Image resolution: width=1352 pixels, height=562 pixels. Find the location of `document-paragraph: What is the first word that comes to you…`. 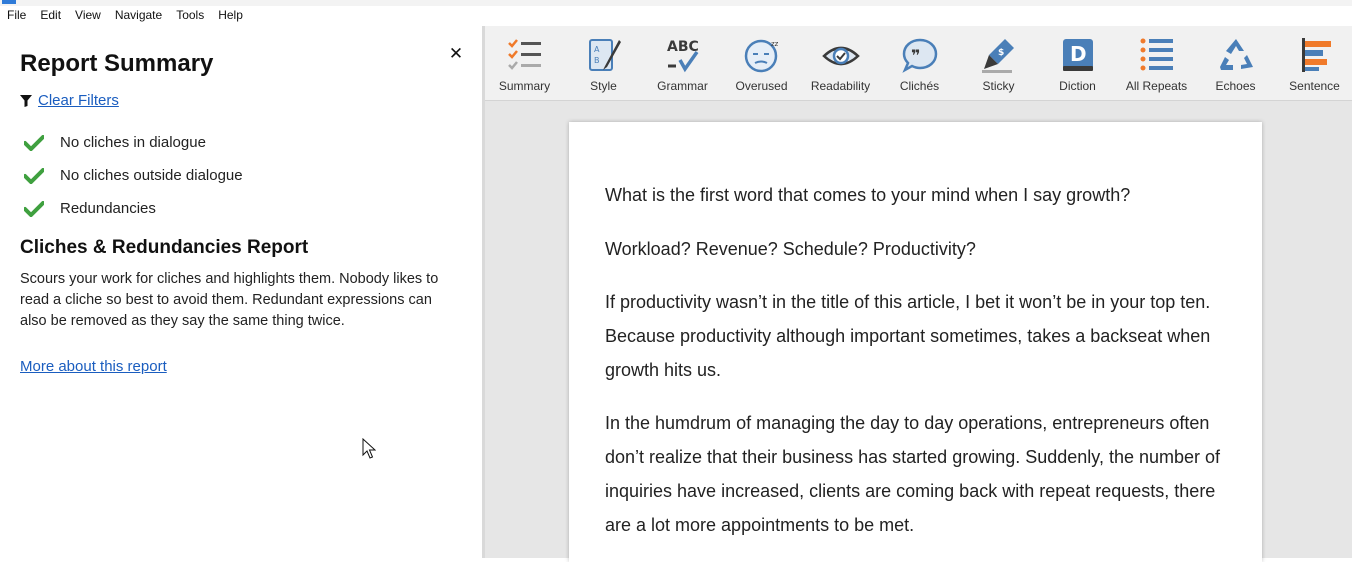

document-paragraph: What is the first word that comes to you… is located at coordinates (920, 195).